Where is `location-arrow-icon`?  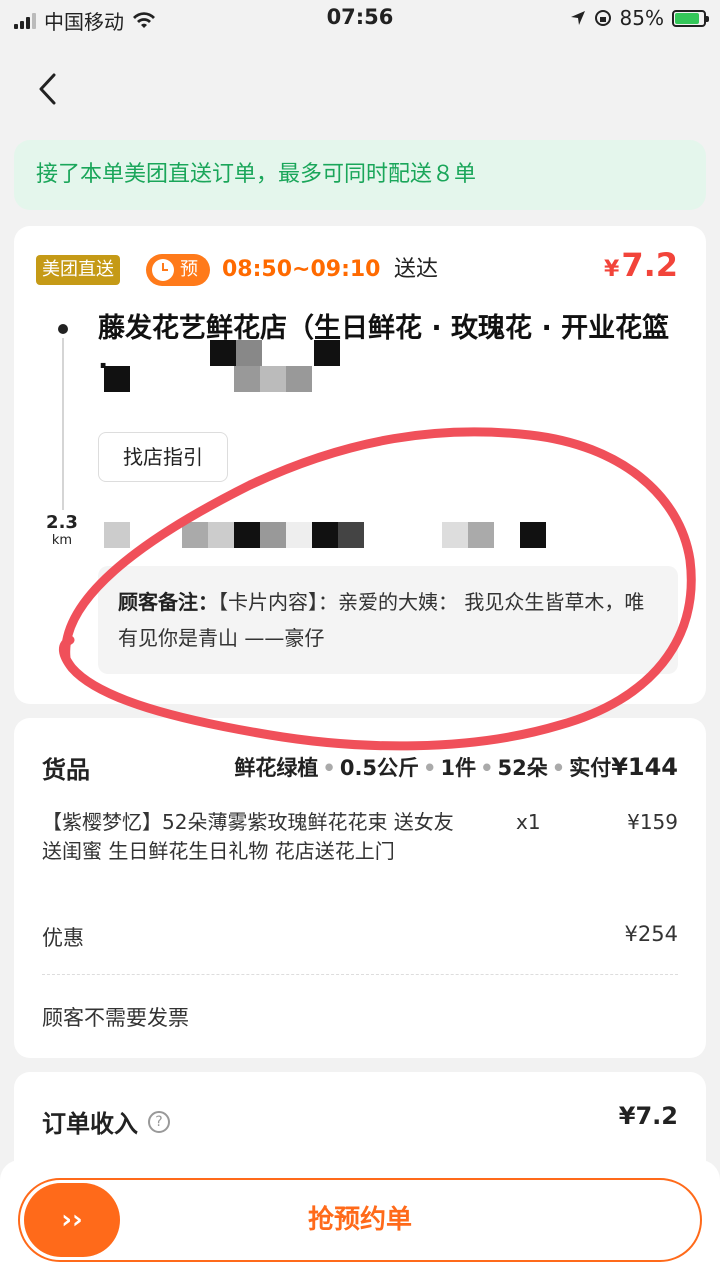
location-arrow-icon is located at coordinates (577, 18).